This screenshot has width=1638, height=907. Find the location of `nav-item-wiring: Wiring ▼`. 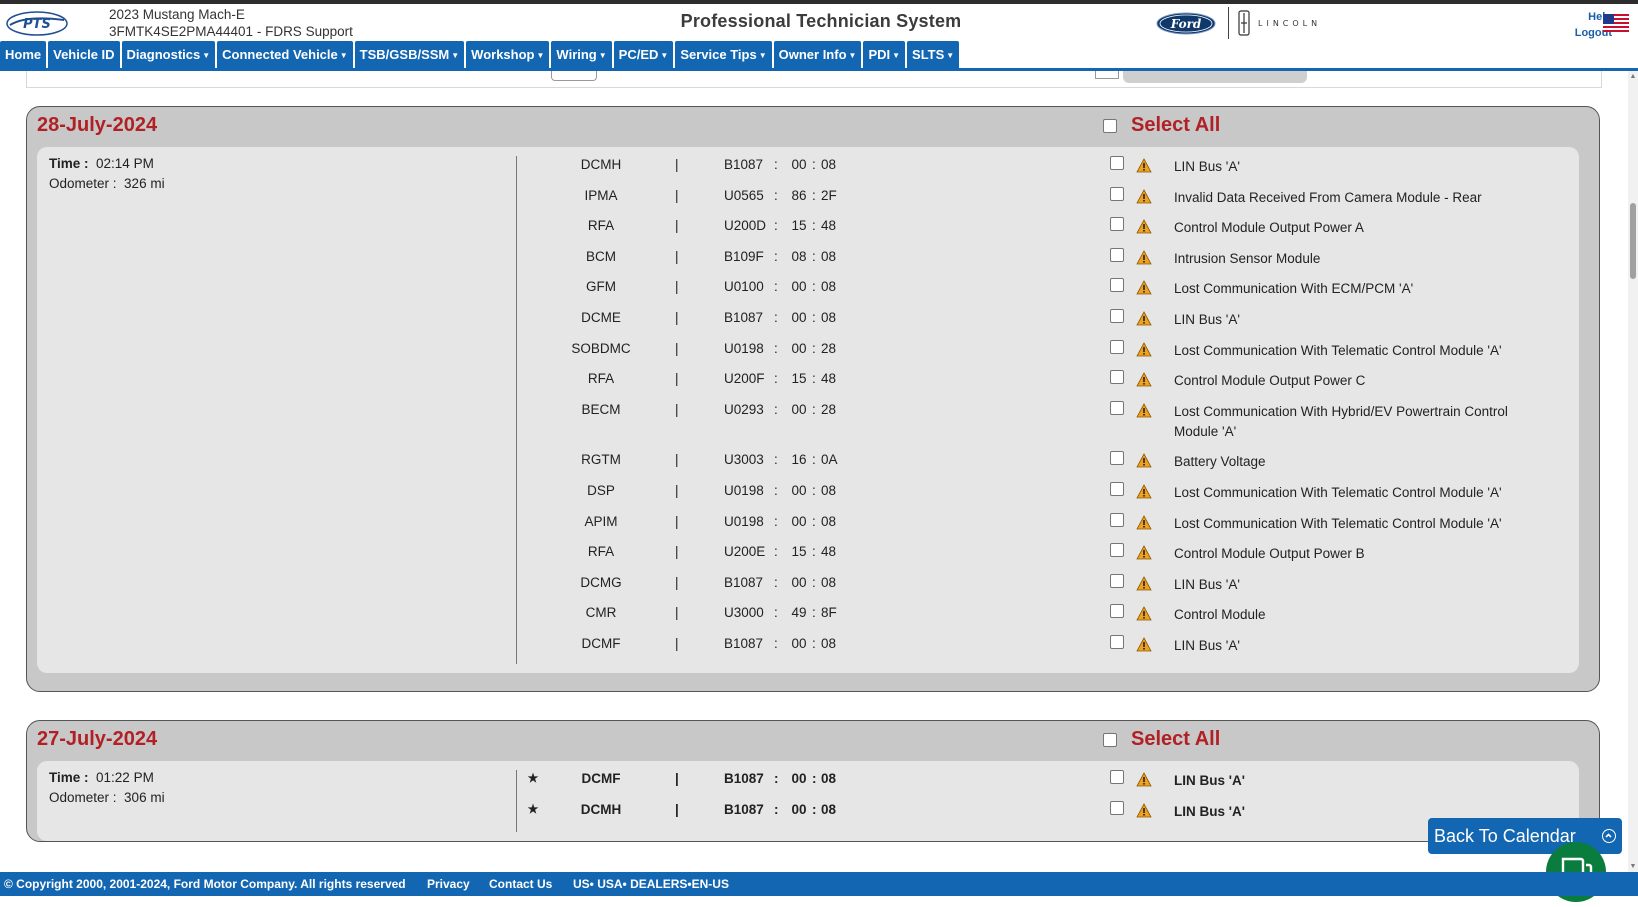

nav-item-wiring: Wiring ▼ is located at coordinates (581, 54).